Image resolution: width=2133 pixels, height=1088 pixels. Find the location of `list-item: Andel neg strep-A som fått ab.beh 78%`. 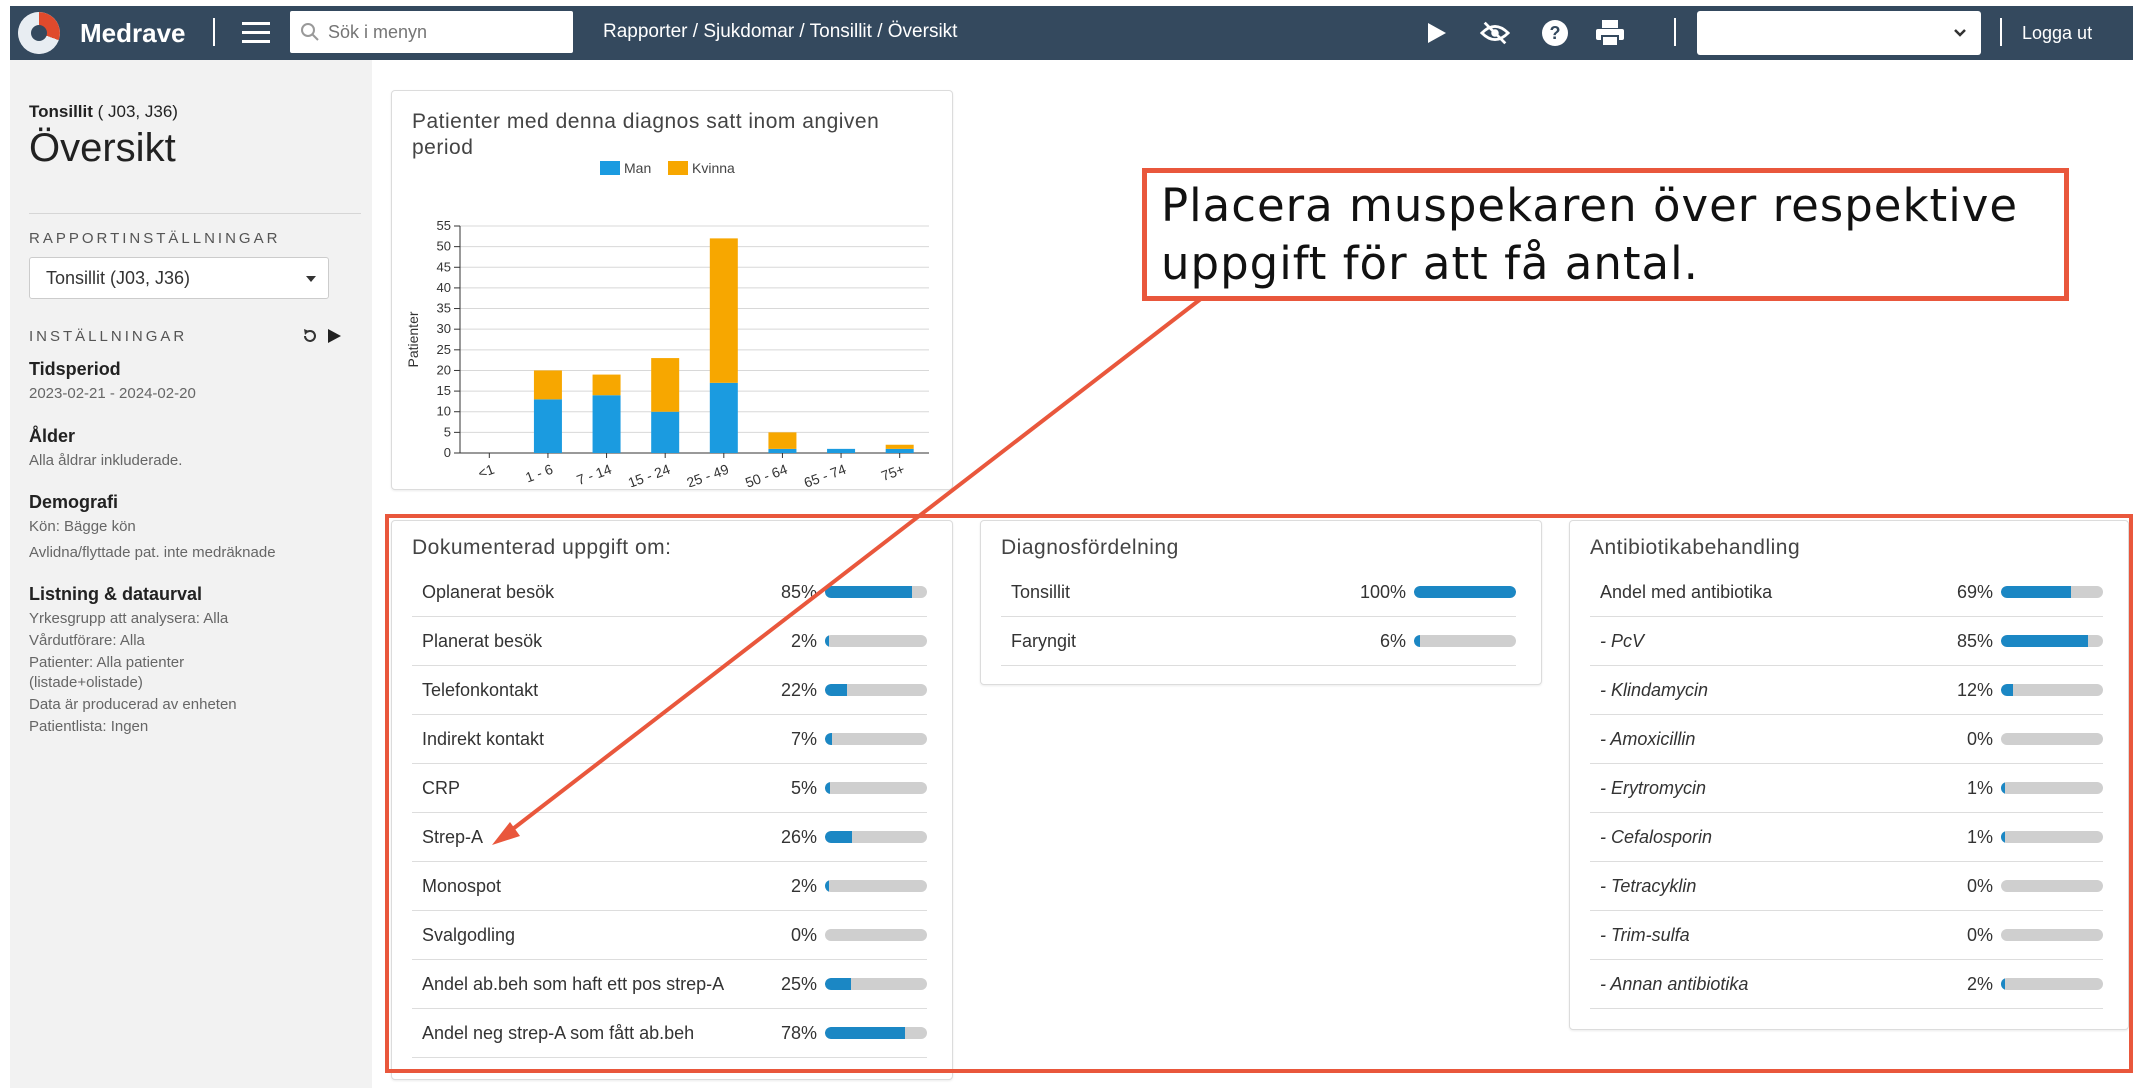

list-item: Andel neg strep-A som fått ab.beh 78% is located at coordinates (669, 1033).